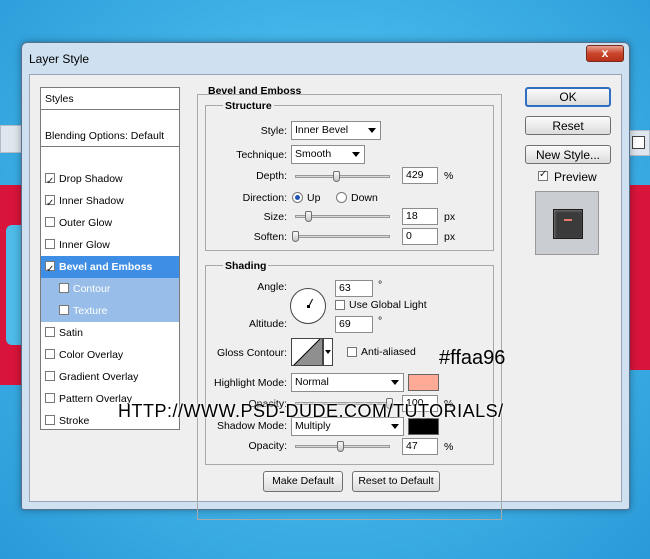 This screenshot has height=559, width=650. What do you see at coordinates (11, 139) in the screenshot?
I see `background-toolbar-left` at bounding box center [11, 139].